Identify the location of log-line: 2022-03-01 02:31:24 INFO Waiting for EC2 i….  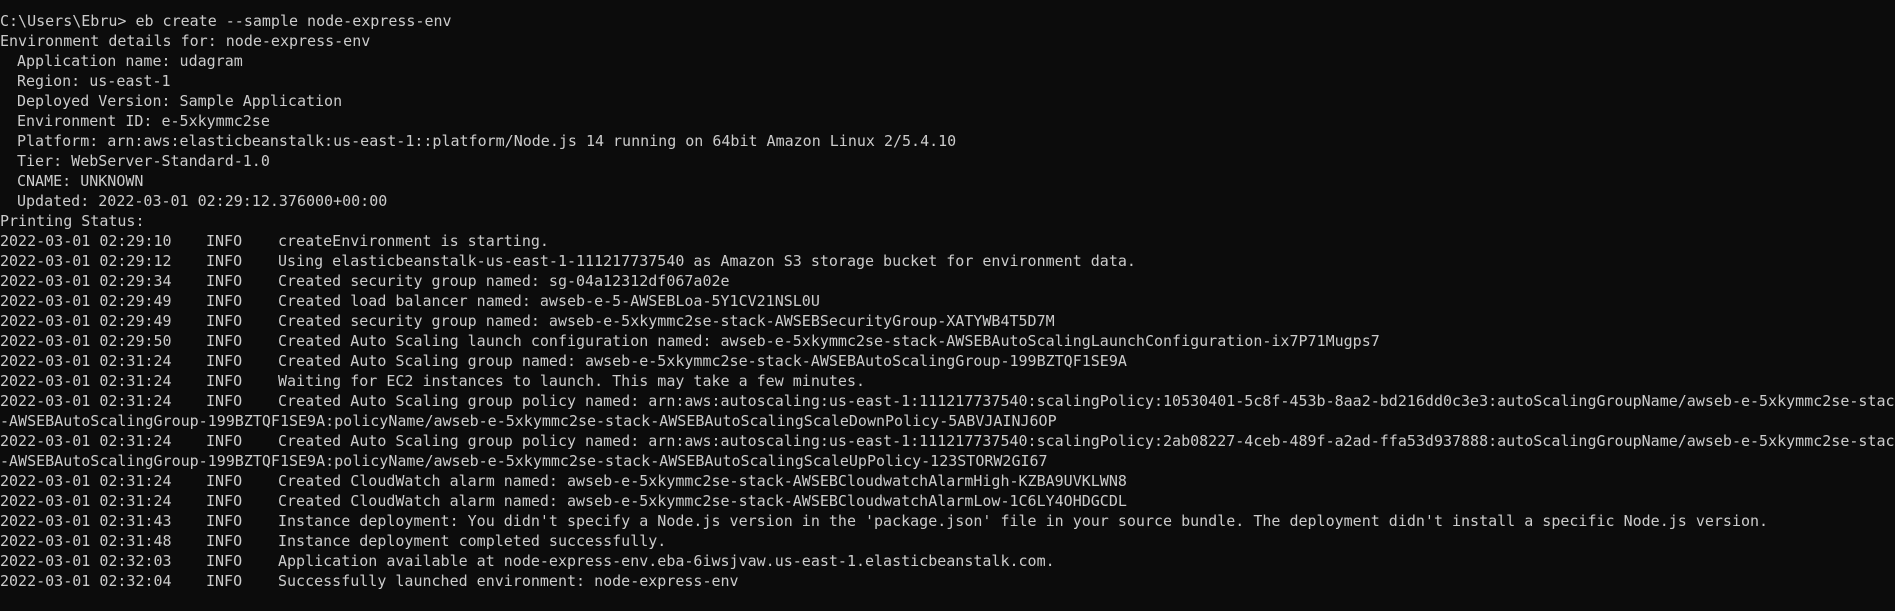
(947, 381).